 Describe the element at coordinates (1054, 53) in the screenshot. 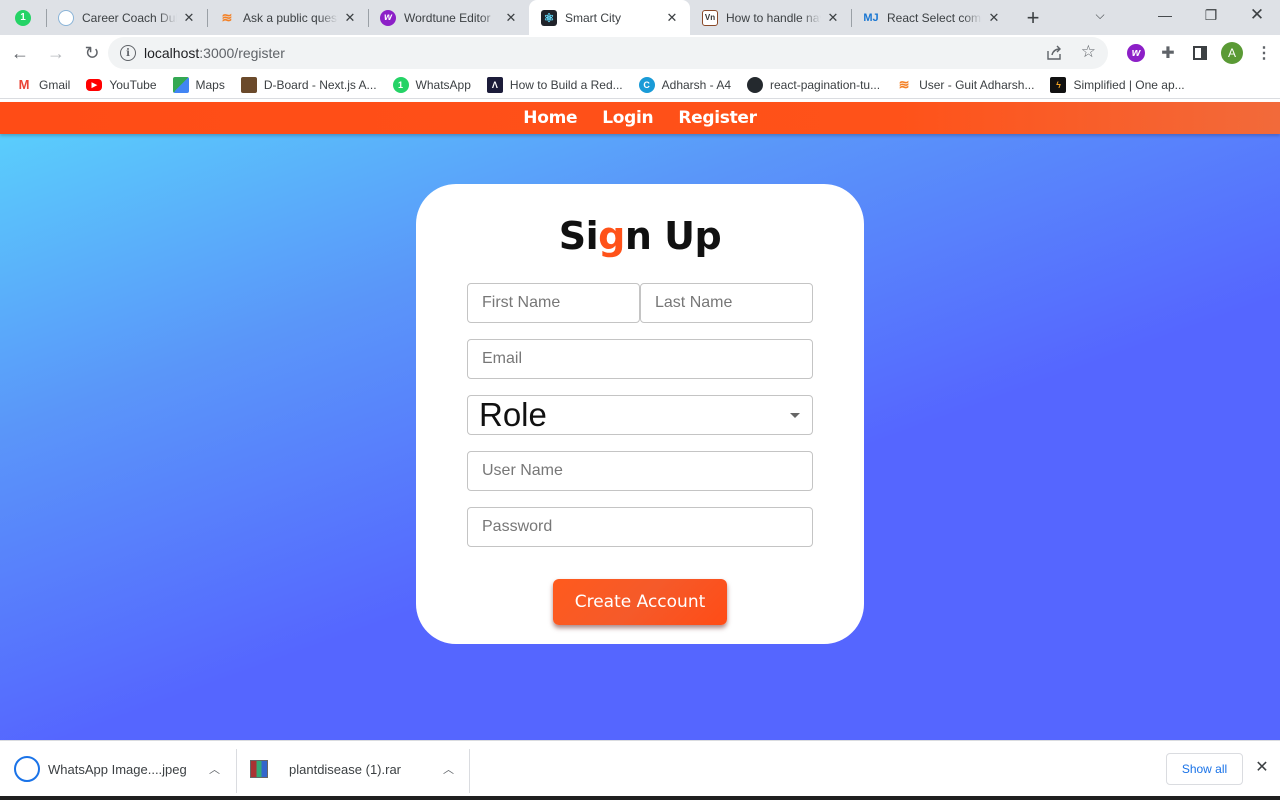

I see `share-icon` at that location.